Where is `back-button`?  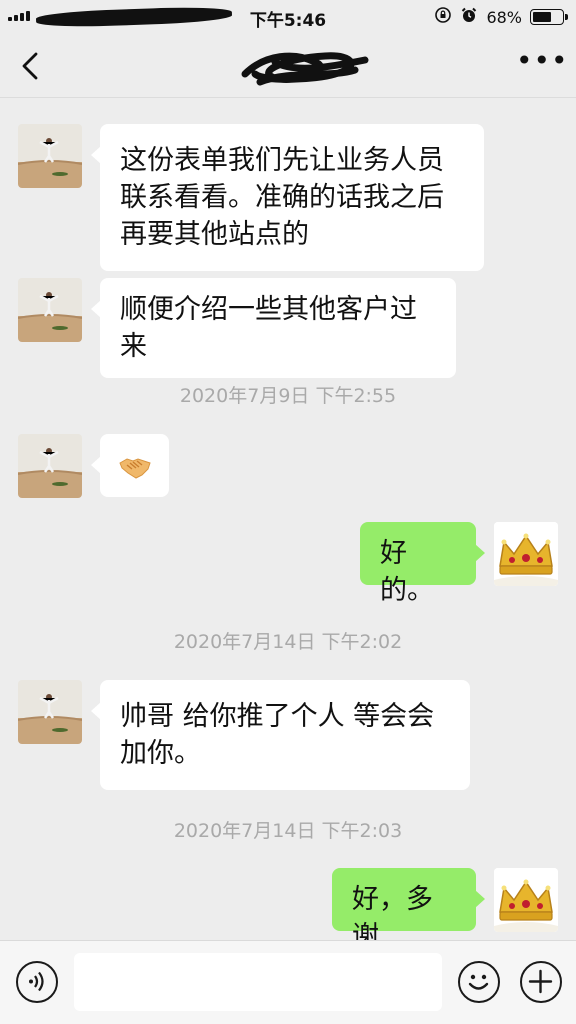
back-button is located at coordinates (34, 66).